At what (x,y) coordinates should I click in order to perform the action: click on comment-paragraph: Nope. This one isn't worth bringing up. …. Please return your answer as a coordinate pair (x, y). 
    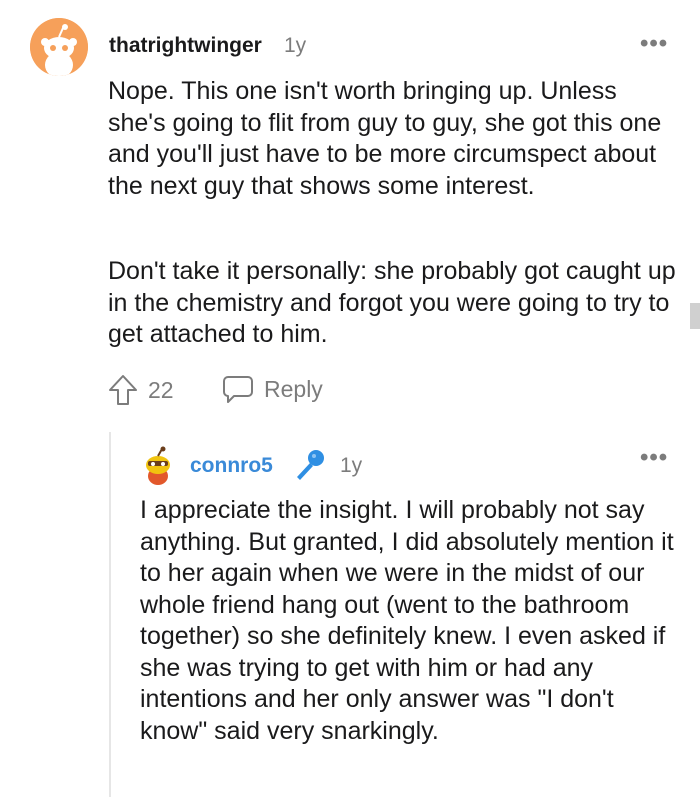
    Looking at the image, I should click on (385, 138).